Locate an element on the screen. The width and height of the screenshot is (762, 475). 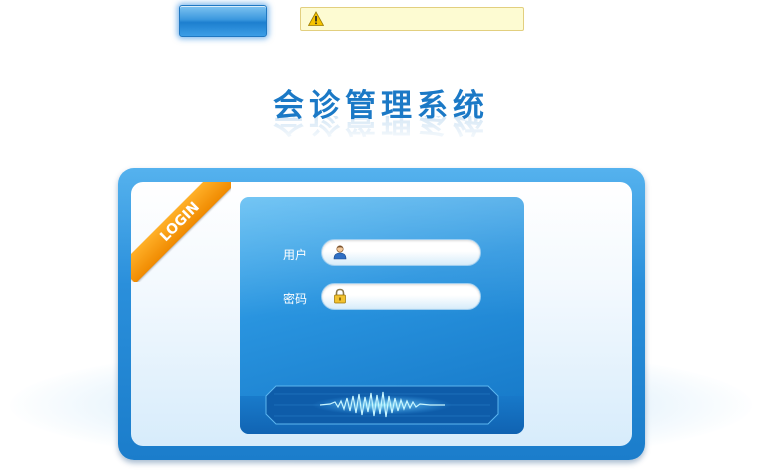
lock-icon is located at coordinates (340, 296).